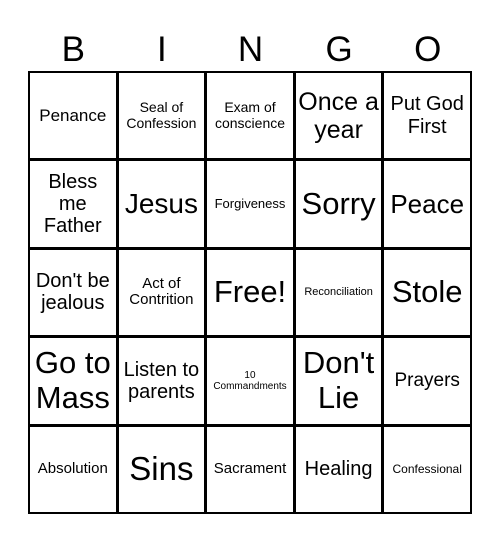 The height and width of the screenshot is (544, 501). What do you see at coordinates (338, 469) in the screenshot?
I see `bingo-cell: Healing` at bounding box center [338, 469].